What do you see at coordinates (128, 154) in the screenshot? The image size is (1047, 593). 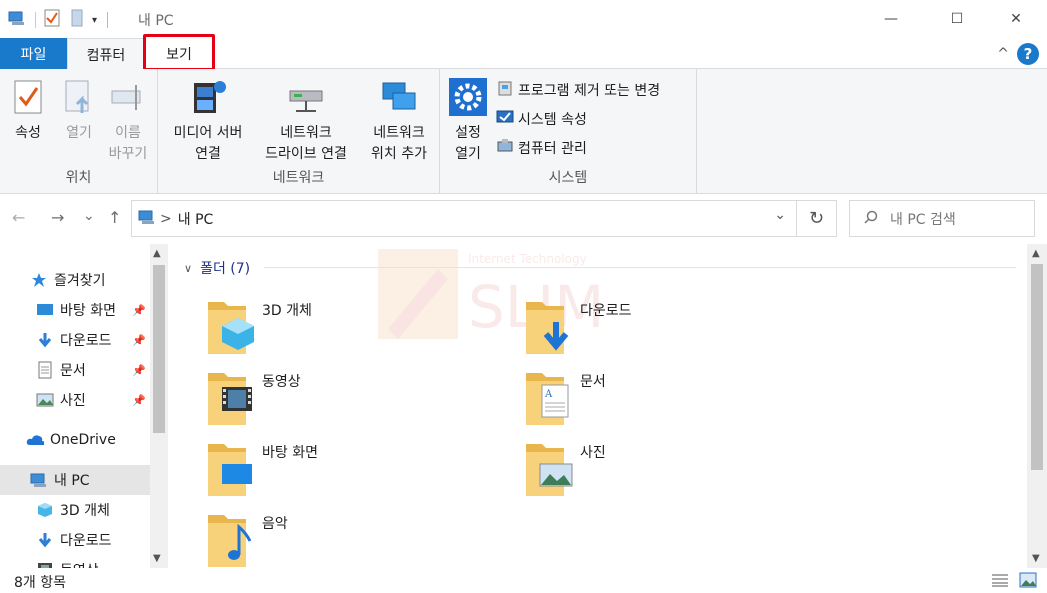 I see `rename-label-2: 바꾸기` at bounding box center [128, 154].